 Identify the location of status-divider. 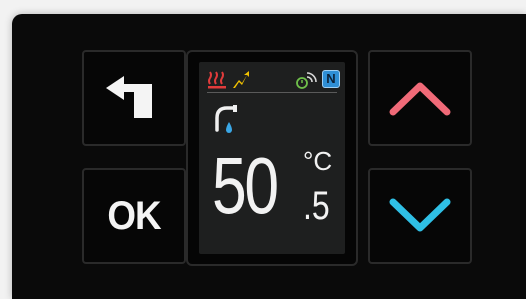
(272, 92).